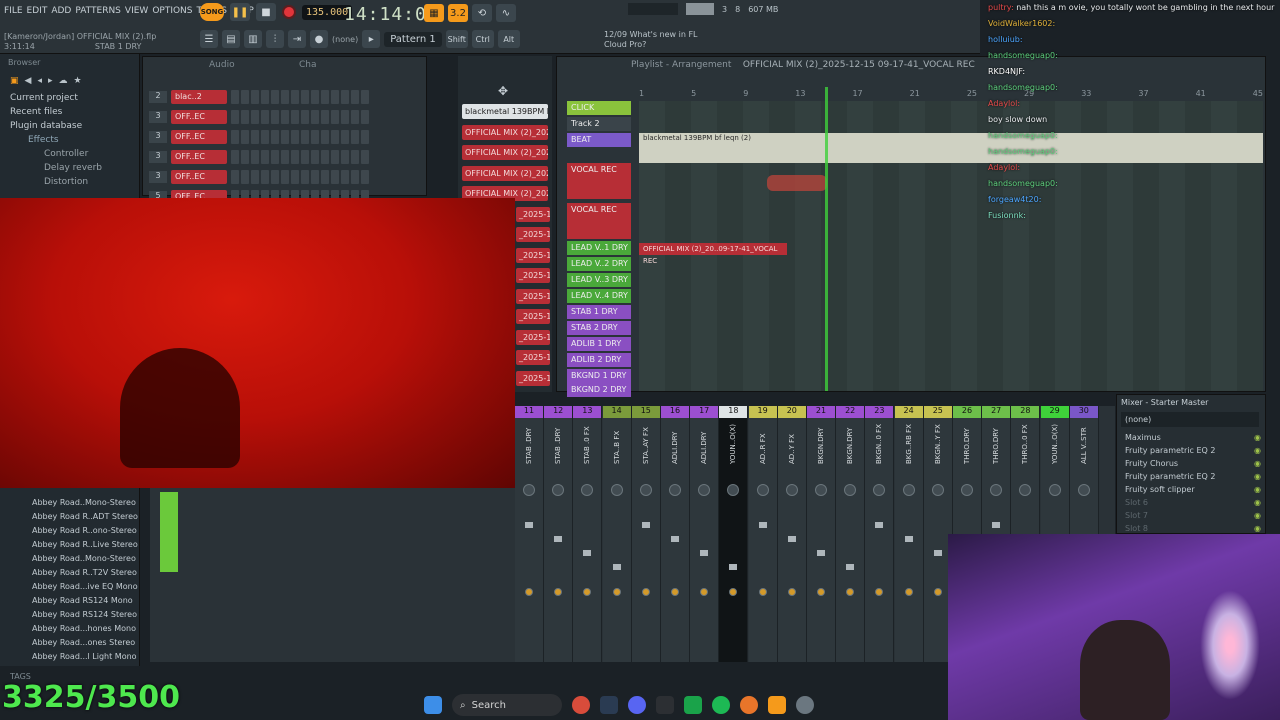 This screenshot has height=720, width=1280. Describe the element at coordinates (693, 705) in the screenshot. I see `app-icon` at that location.